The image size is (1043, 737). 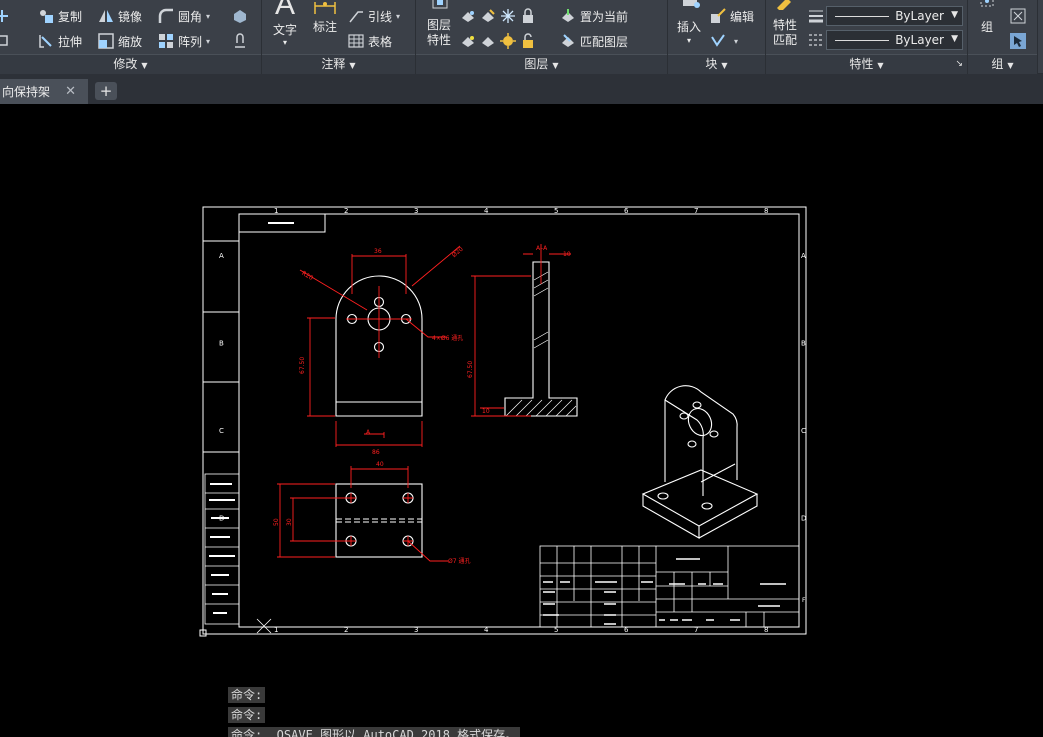 I want to click on modify-panel: 复制 镜像 圆角 ▾ 拉伸 缩放 阵列 ▾ 修改 ▼, so click(x=131, y=37).